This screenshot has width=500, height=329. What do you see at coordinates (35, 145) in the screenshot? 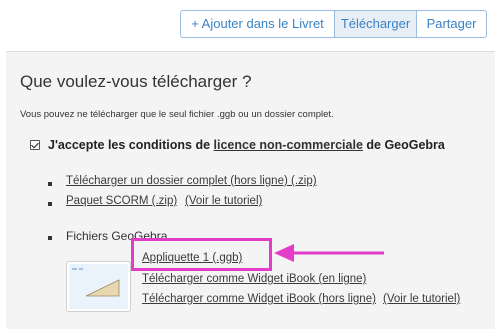
I see `license-checkbox` at bounding box center [35, 145].